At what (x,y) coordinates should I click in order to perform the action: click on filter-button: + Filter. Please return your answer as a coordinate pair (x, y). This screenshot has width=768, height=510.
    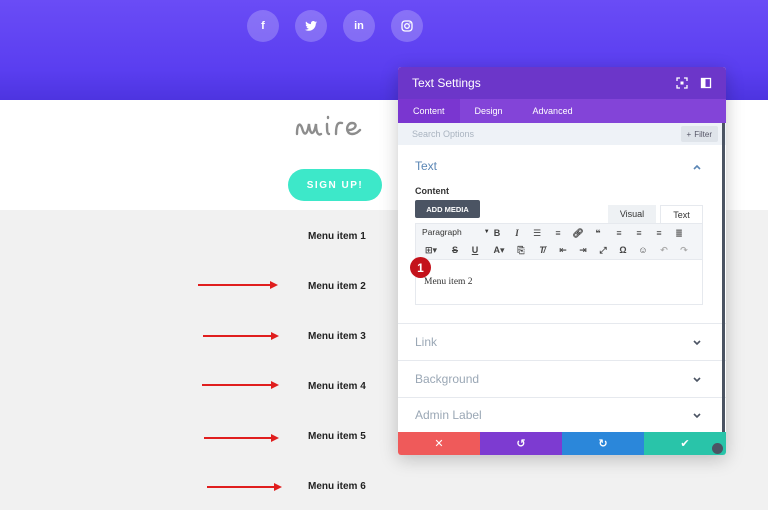
    Looking at the image, I should click on (699, 134).